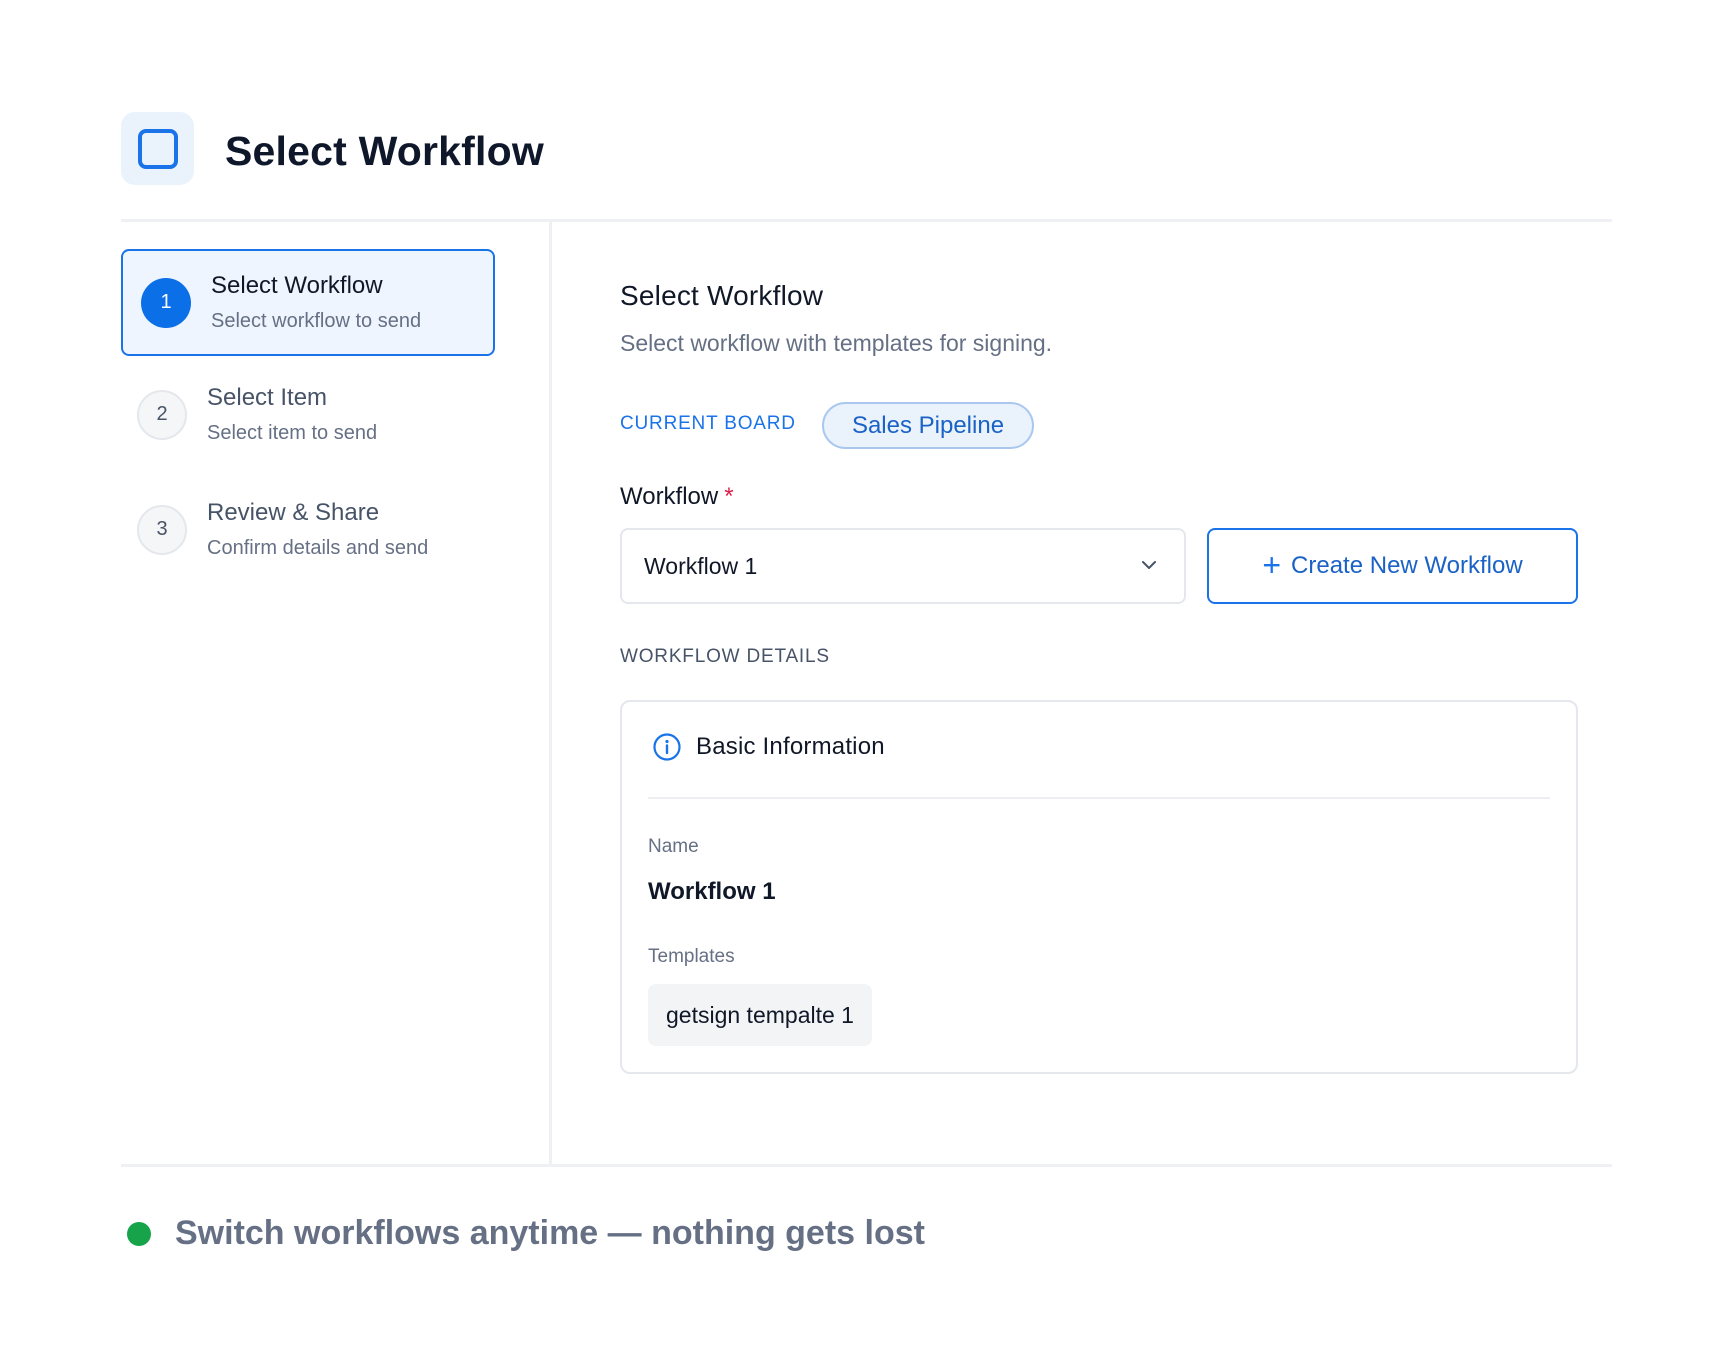 The width and height of the screenshot is (1716, 1365). Describe the element at coordinates (166, 302) in the screenshot. I see `step-number: 1` at that location.